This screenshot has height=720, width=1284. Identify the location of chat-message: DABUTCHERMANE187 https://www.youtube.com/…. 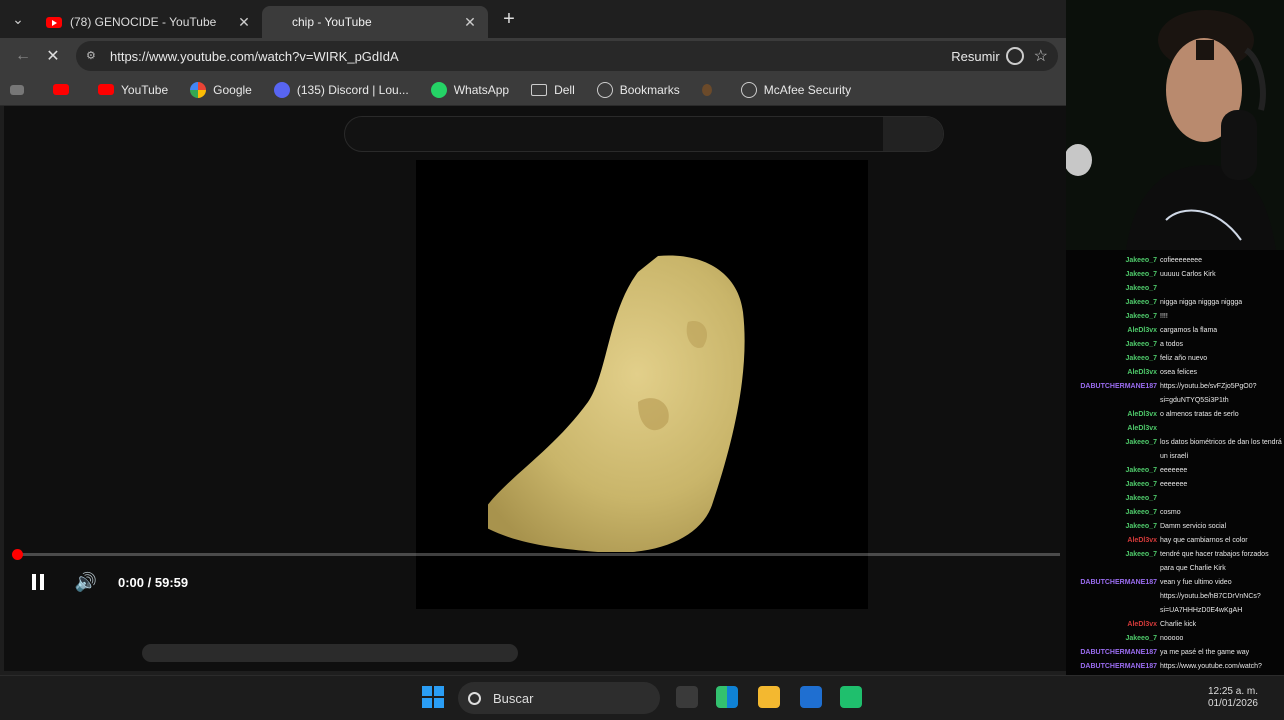
(1175, 667).